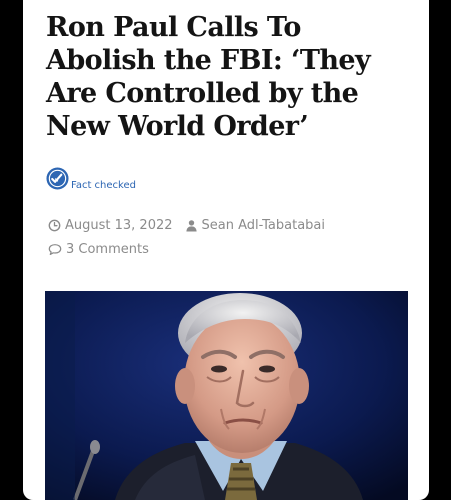  Describe the element at coordinates (103, 185) in the screenshot. I see `fact-check-label: Fact checked` at that location.